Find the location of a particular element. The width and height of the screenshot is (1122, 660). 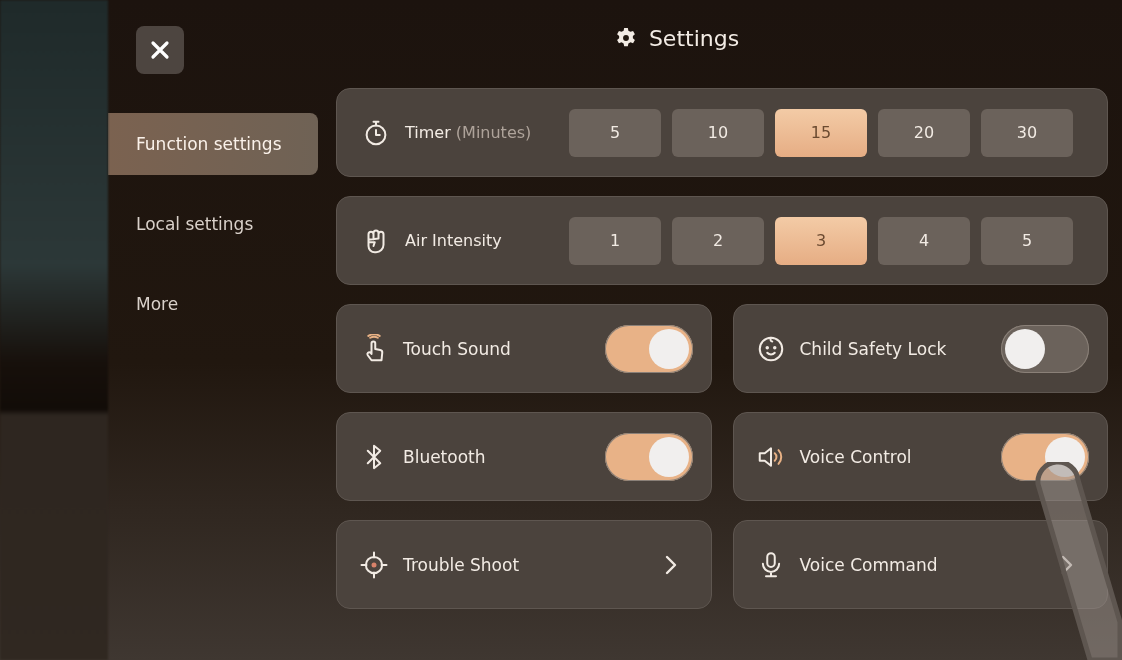

sidebar-item: Function settings is located at coordinates (213, 144).